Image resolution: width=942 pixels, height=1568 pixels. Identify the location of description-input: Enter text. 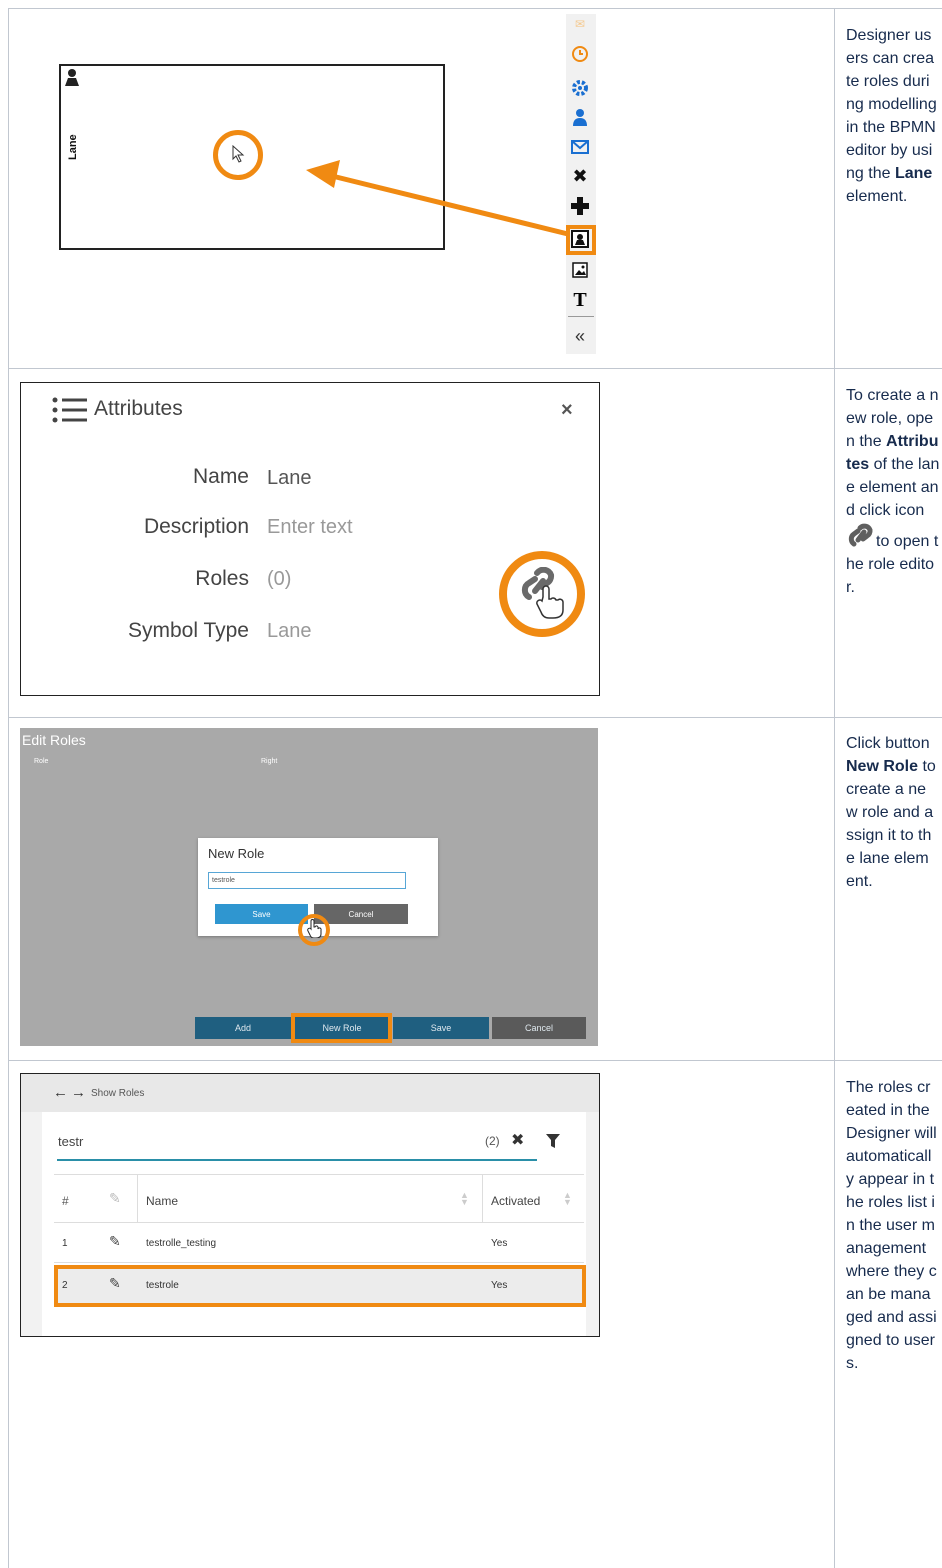
(310, 527).